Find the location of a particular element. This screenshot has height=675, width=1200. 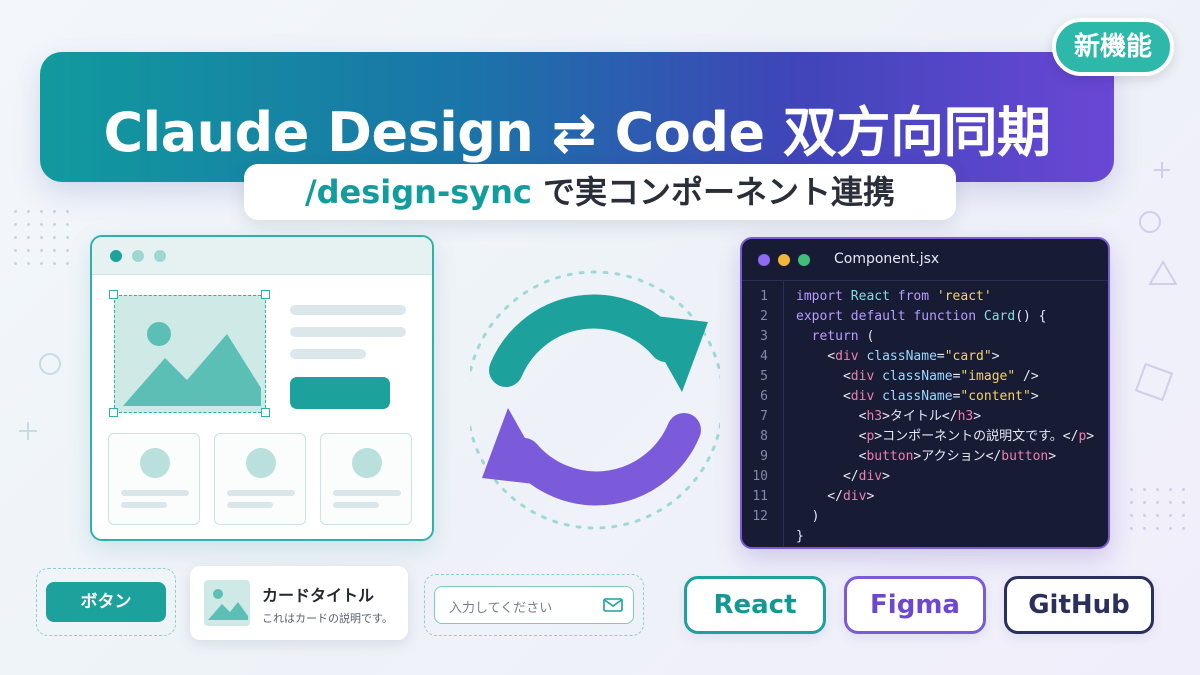

sample-input-field: 入力してください is located at coordinates (534, 605).